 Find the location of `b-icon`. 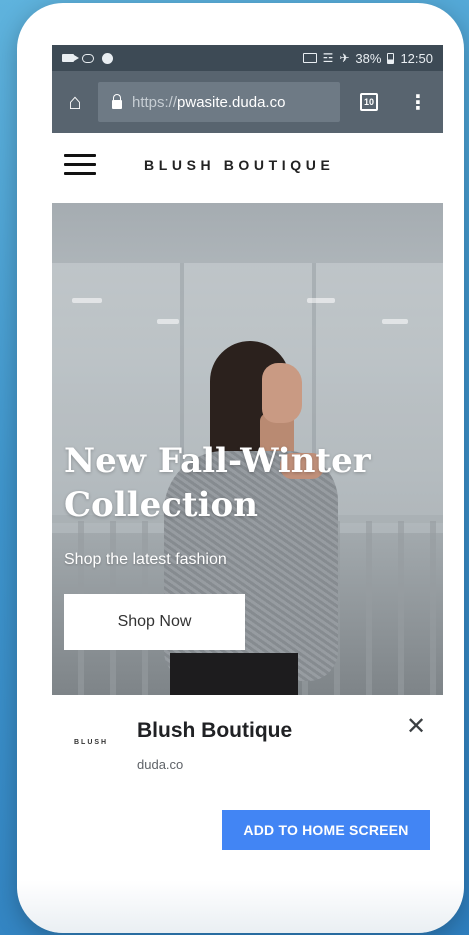

b-icon is located at coordinates (107, 58).